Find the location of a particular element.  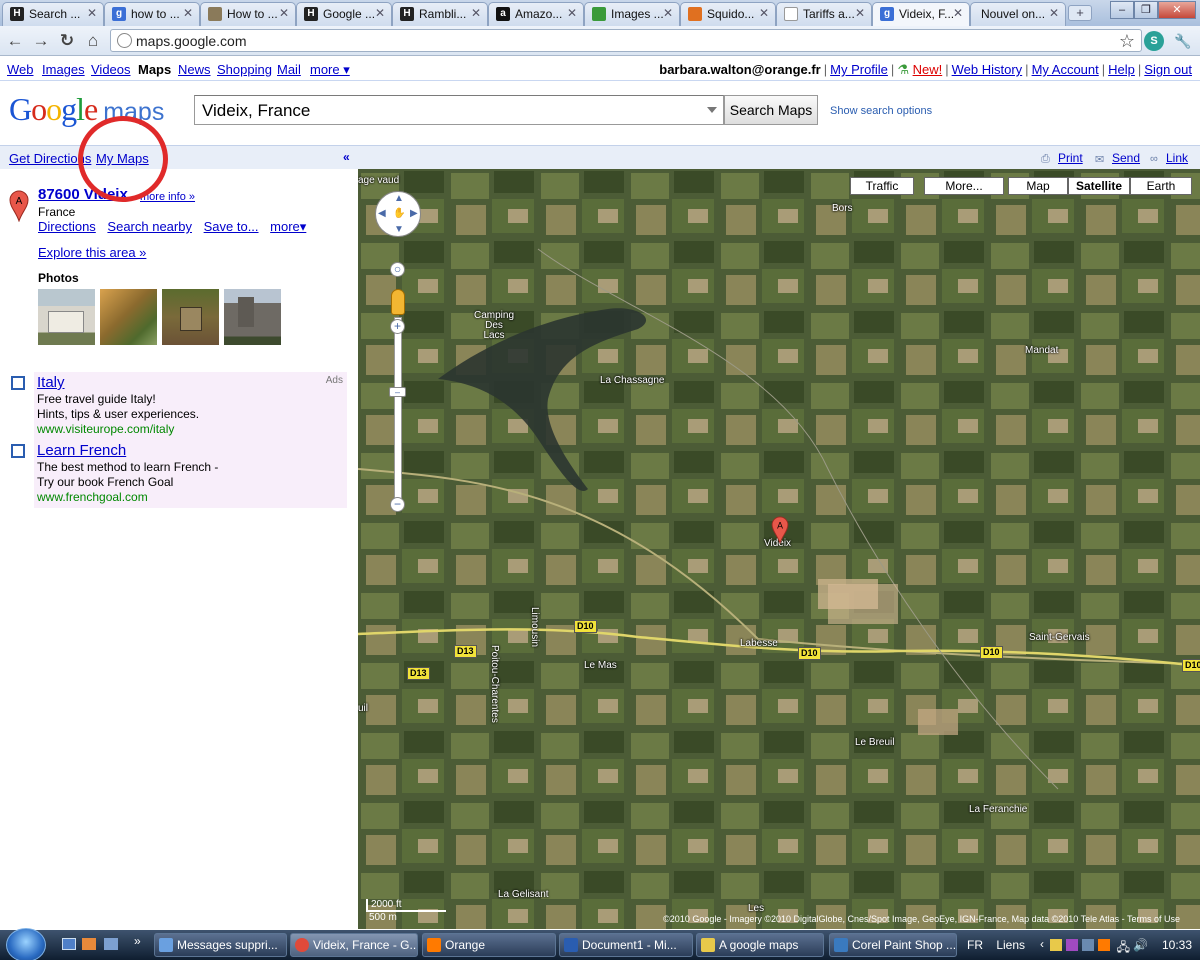

sign-out-link: Sign out is located at coordinates (1168, 69).